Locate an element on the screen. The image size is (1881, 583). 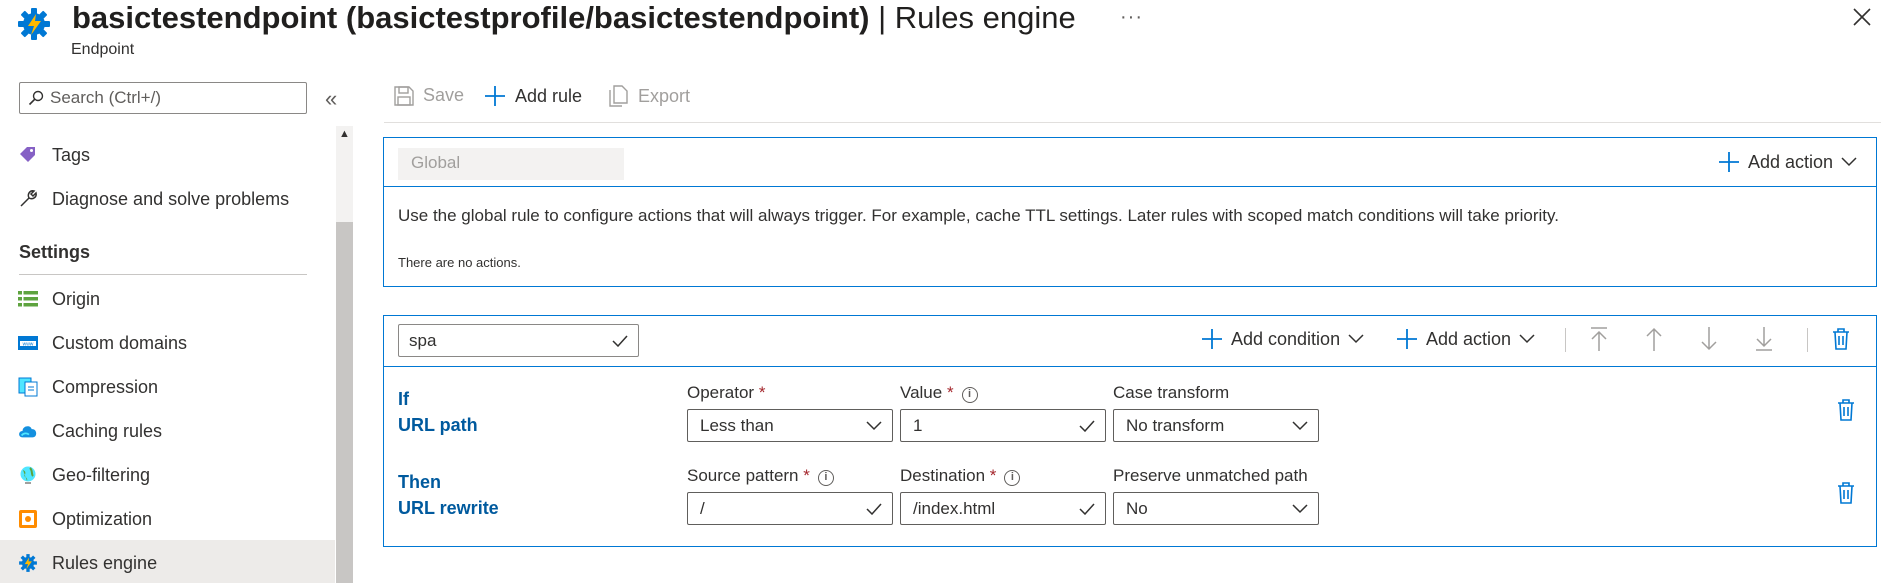
rule-header-divider is located at coordinates (1130, 366).